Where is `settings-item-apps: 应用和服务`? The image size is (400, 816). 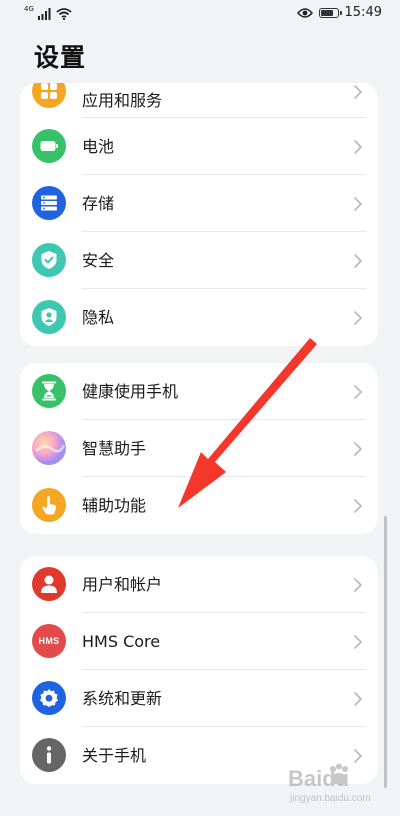 settings-item-apps: 应用和服务 is located at coordinates (199, 100).